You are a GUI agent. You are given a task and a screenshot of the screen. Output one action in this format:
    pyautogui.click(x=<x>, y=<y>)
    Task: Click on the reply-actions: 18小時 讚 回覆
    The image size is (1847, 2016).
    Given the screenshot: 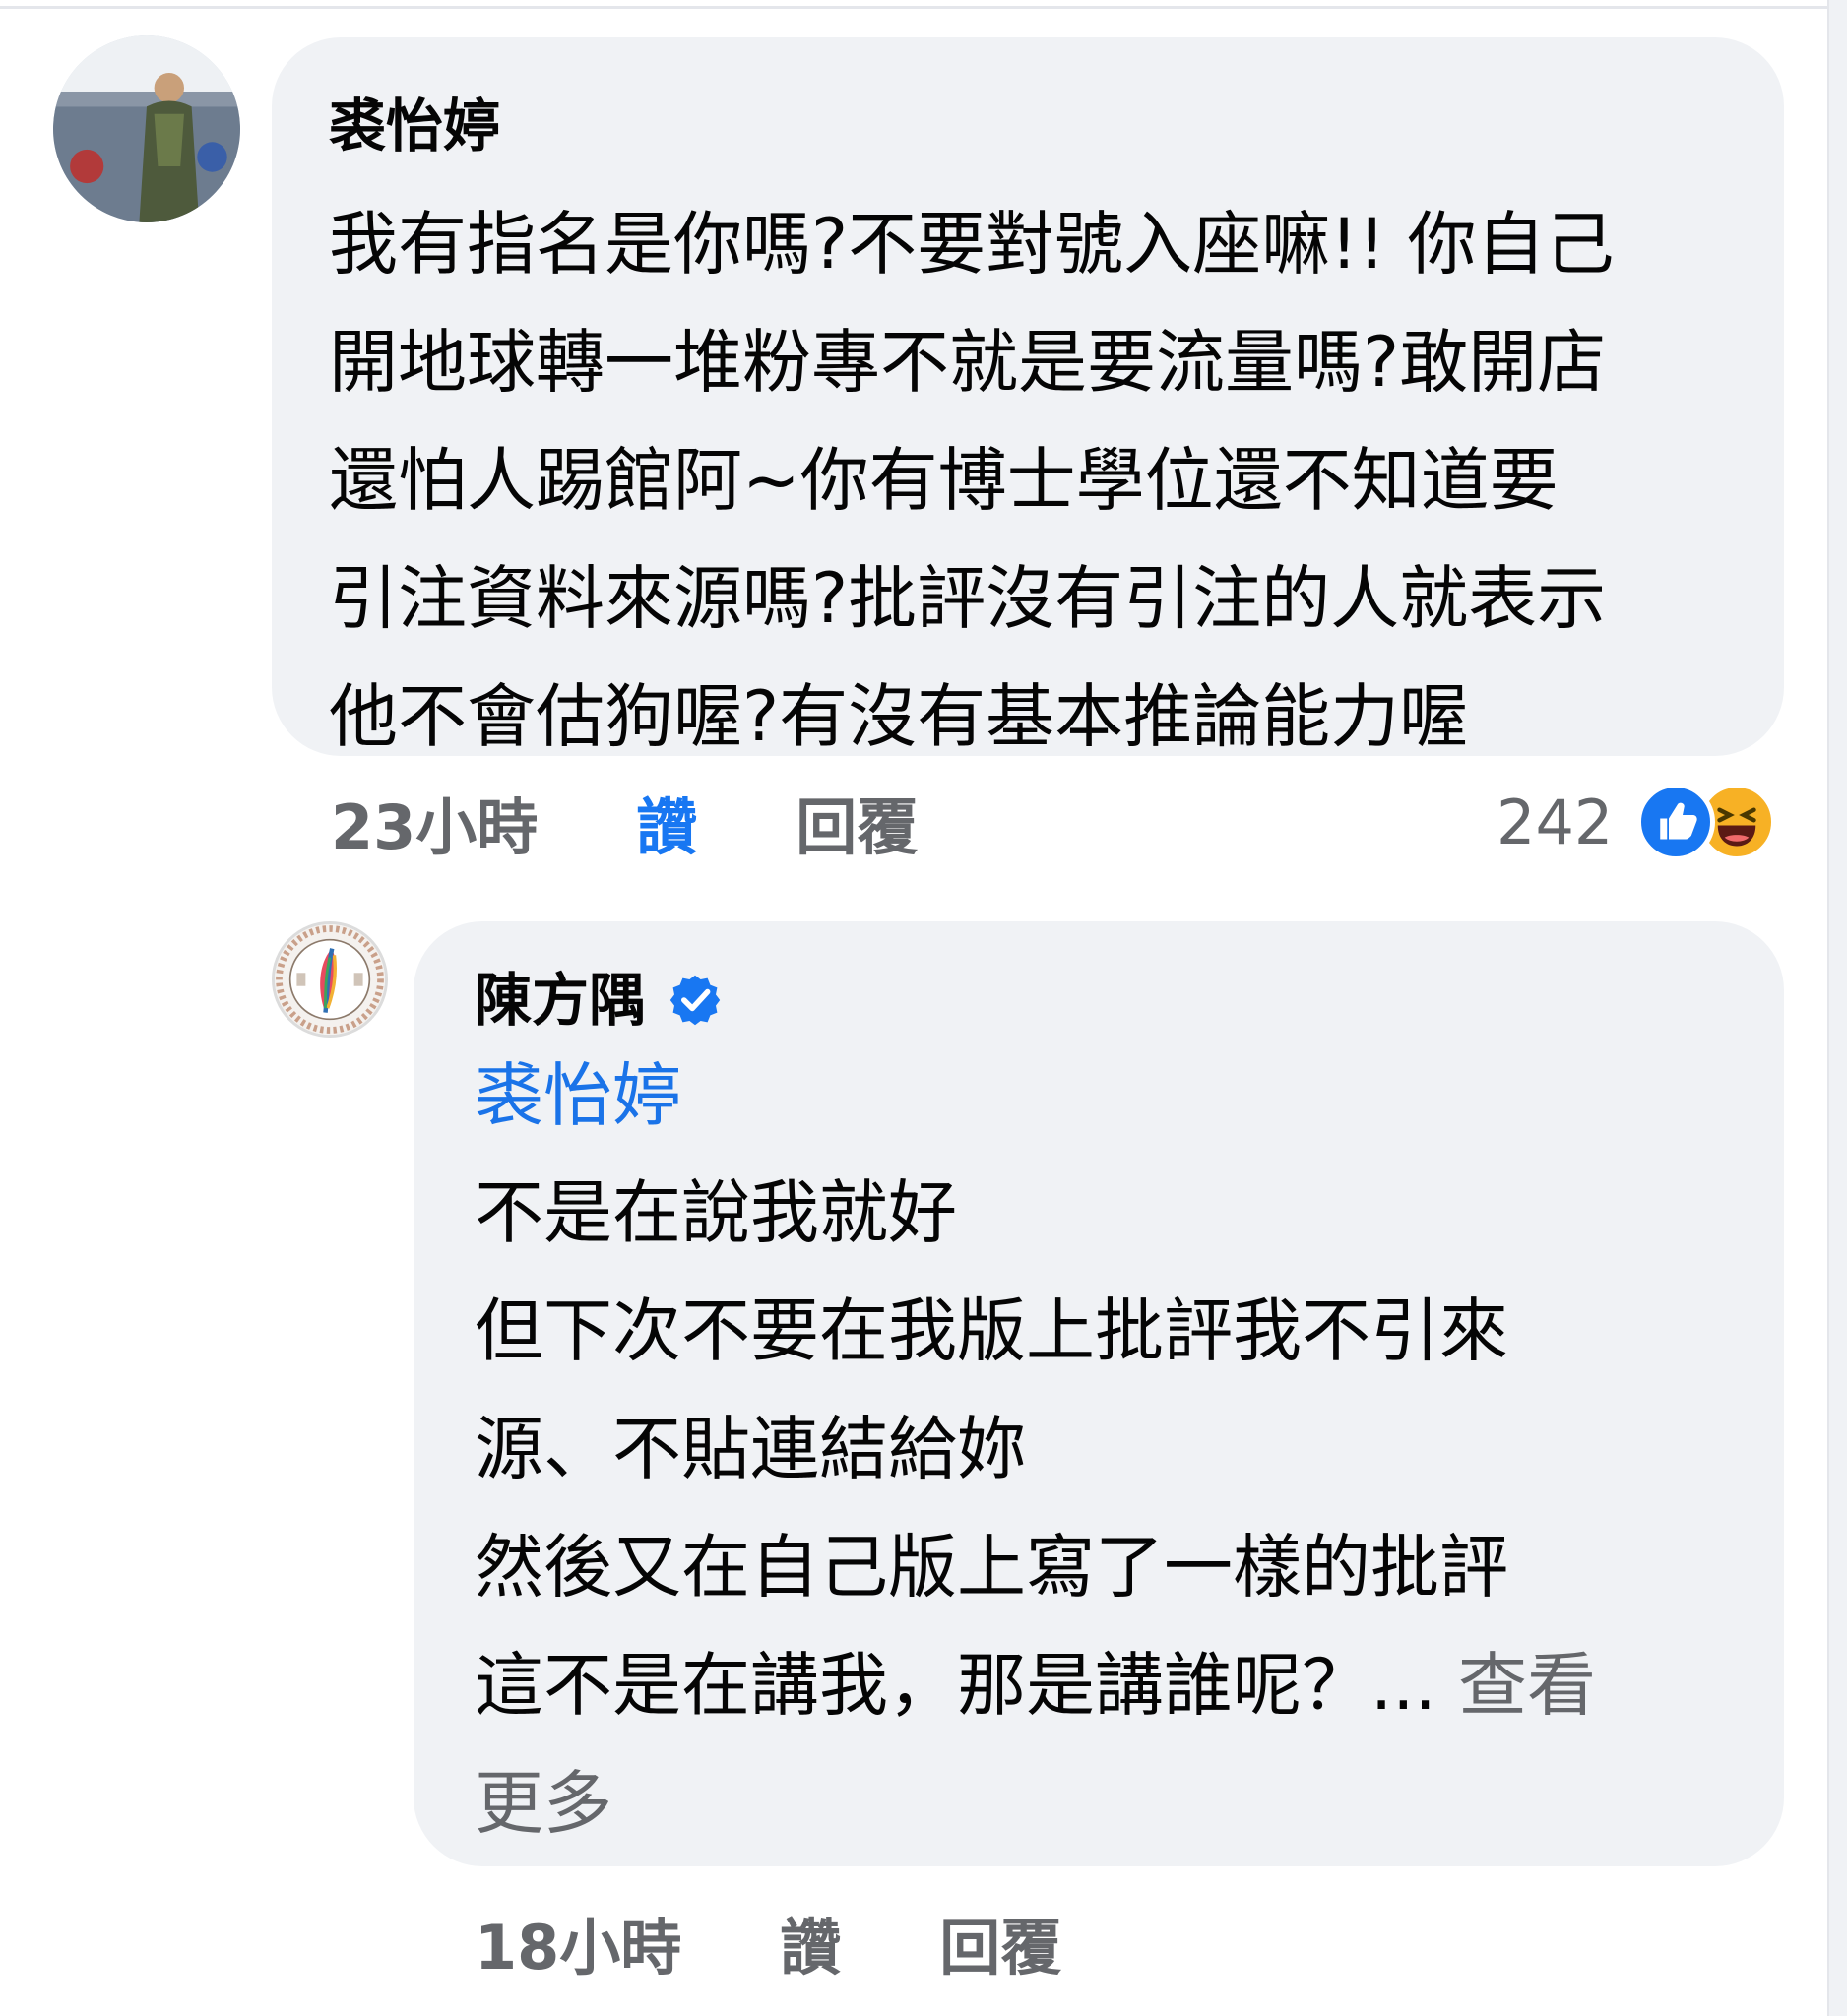 What is the action you would take?
    pyautogui.click(x=817, y=1942)
    